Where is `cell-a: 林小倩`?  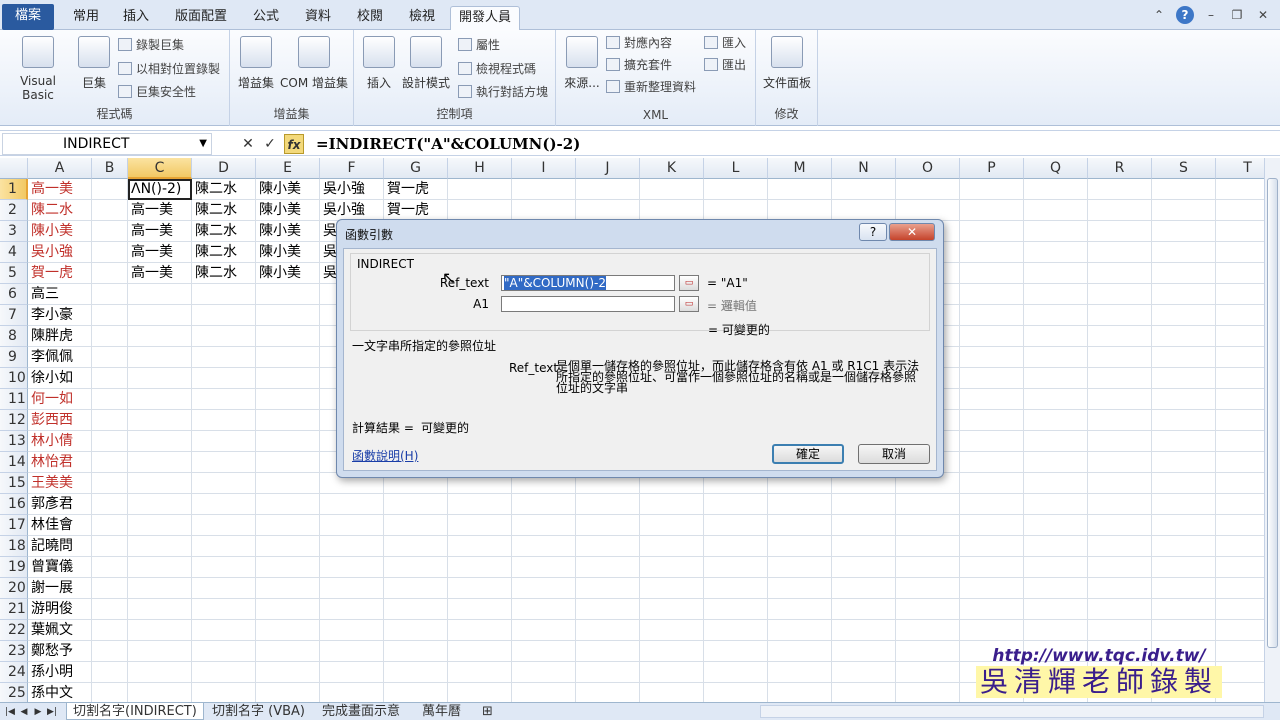 cell-a: 林小倩 is located at coordinates (60, 441).